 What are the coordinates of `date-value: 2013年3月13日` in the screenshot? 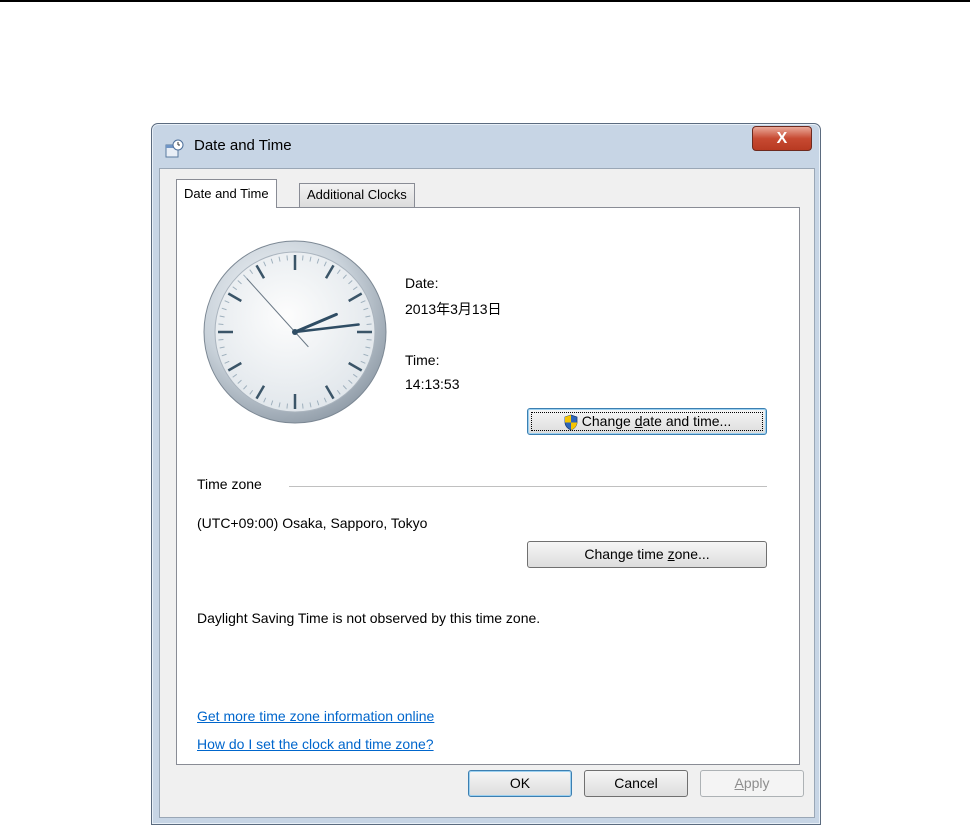 It's located at (453, 309).